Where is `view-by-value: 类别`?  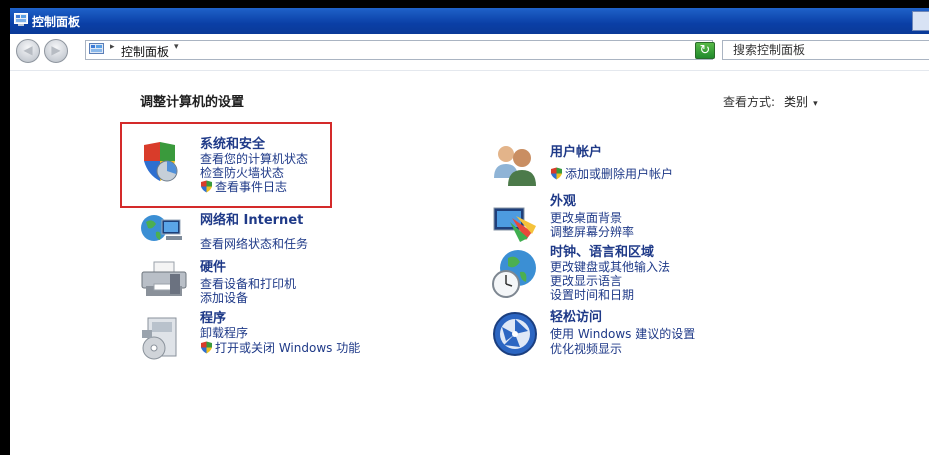
view-by-value: 类别 is located at coordinates (796, 102).